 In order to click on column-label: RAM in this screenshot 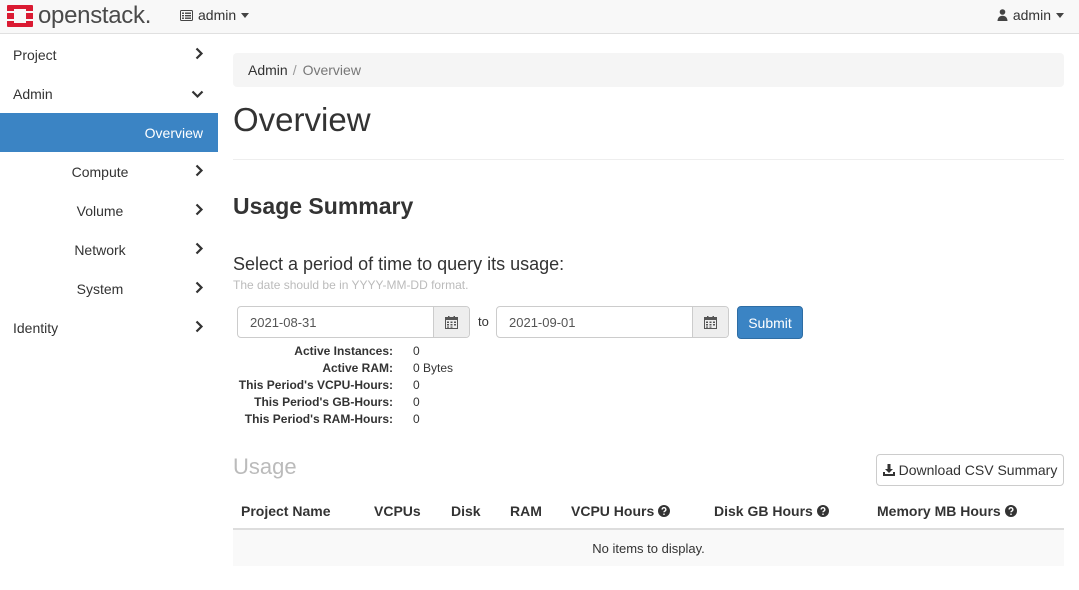, I will do `click(526, 511)`.